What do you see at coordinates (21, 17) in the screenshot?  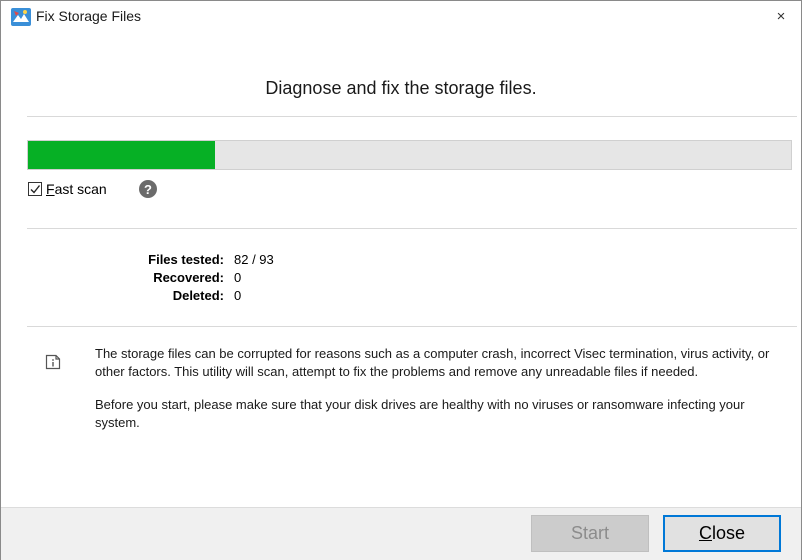 I see `app-icon` at bounding box center [21, 17].